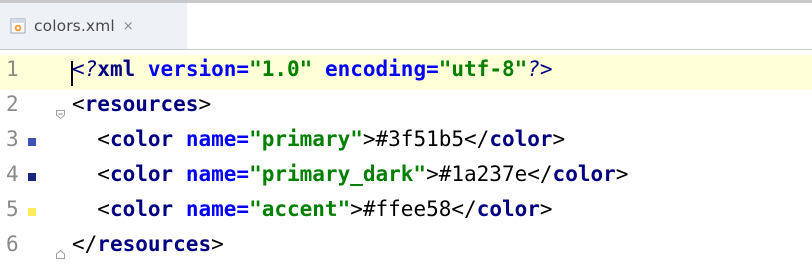  I want to click on tab-colors-xml: colors.xml ×, so click(93, 26).